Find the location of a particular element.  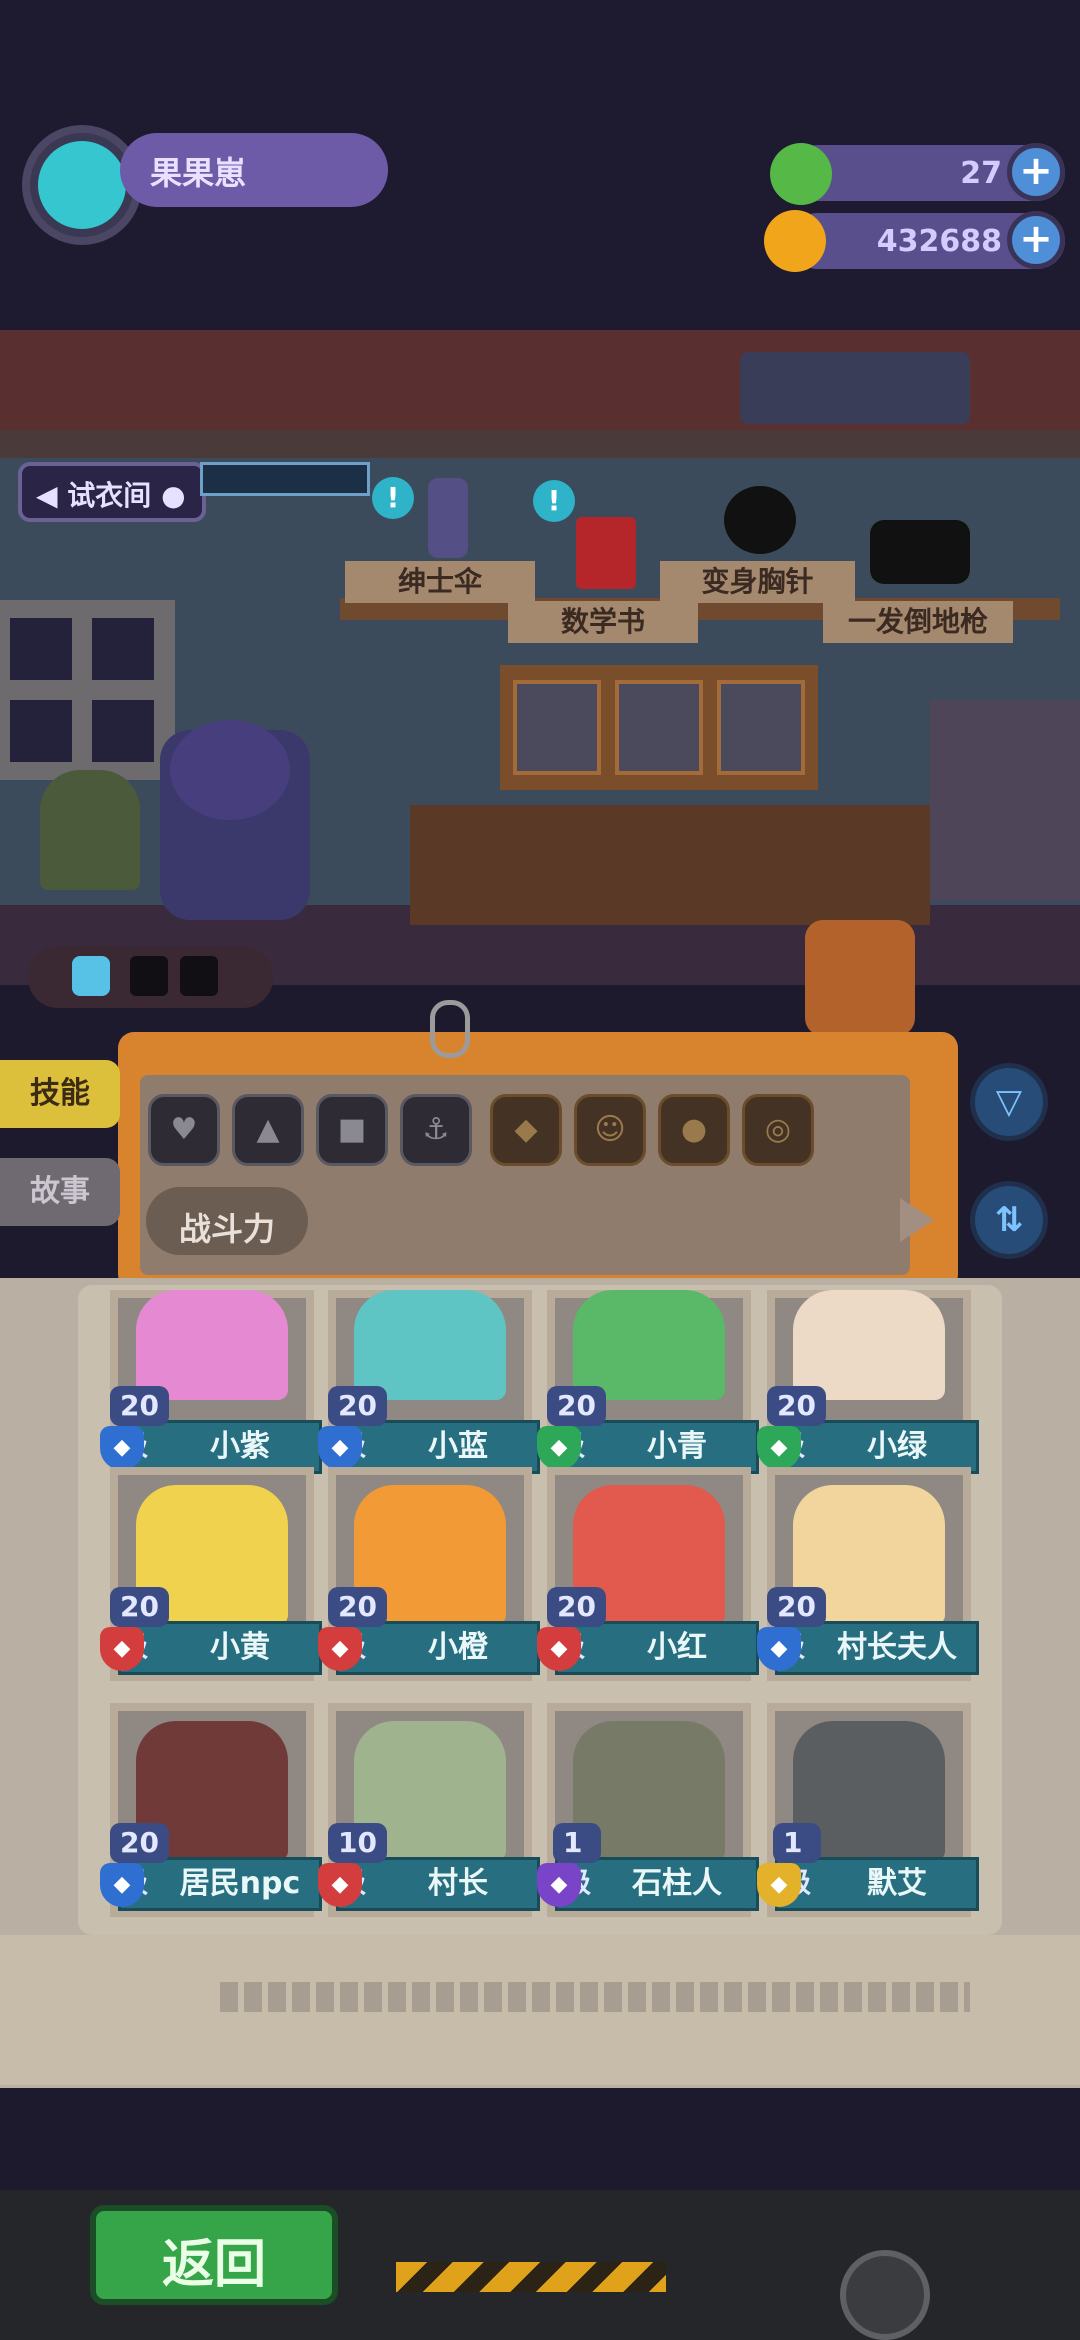

hazard-stripe is located at coordinates (531, 2277).